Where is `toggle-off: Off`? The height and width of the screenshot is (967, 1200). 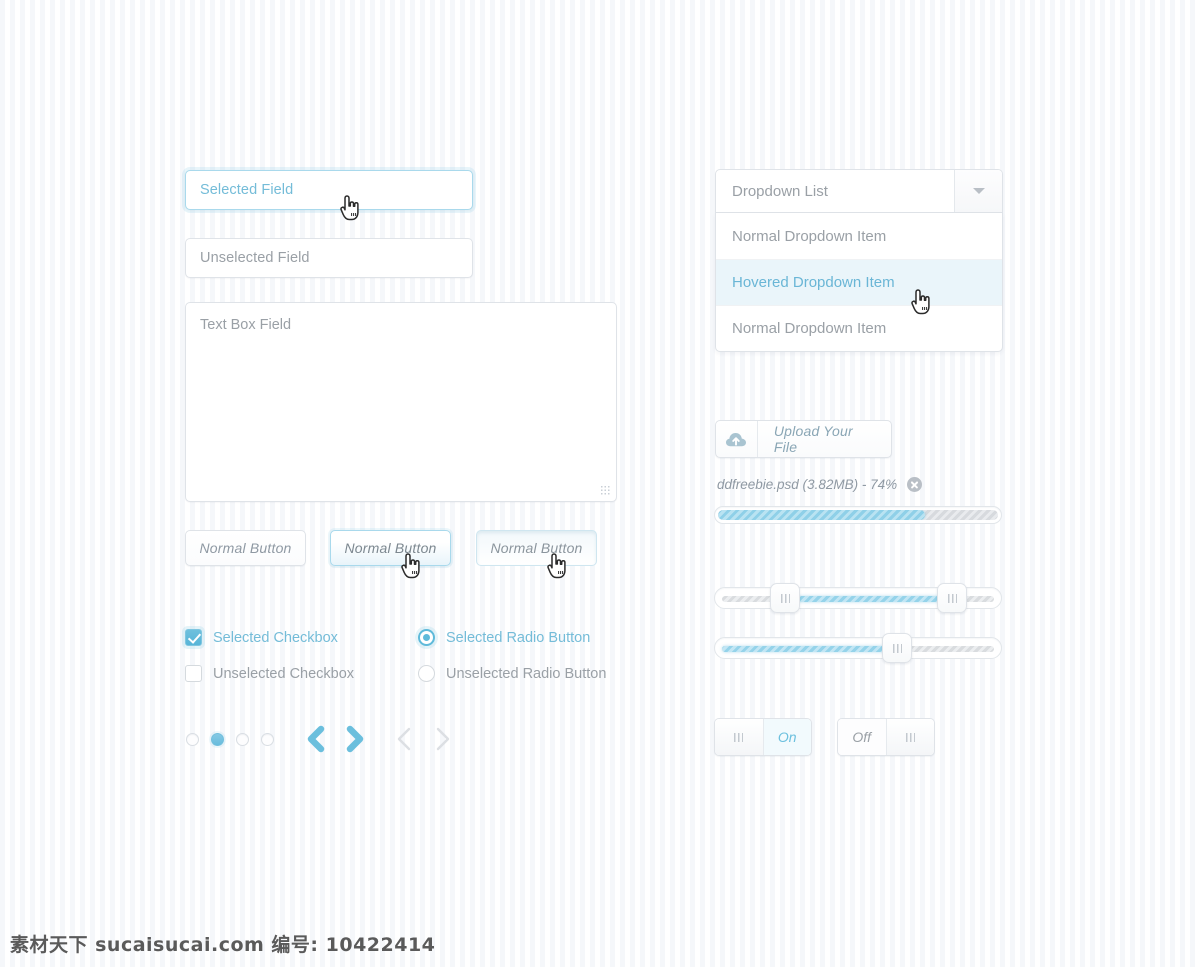 toggle-off: Off is located at coordinates (886, 737).